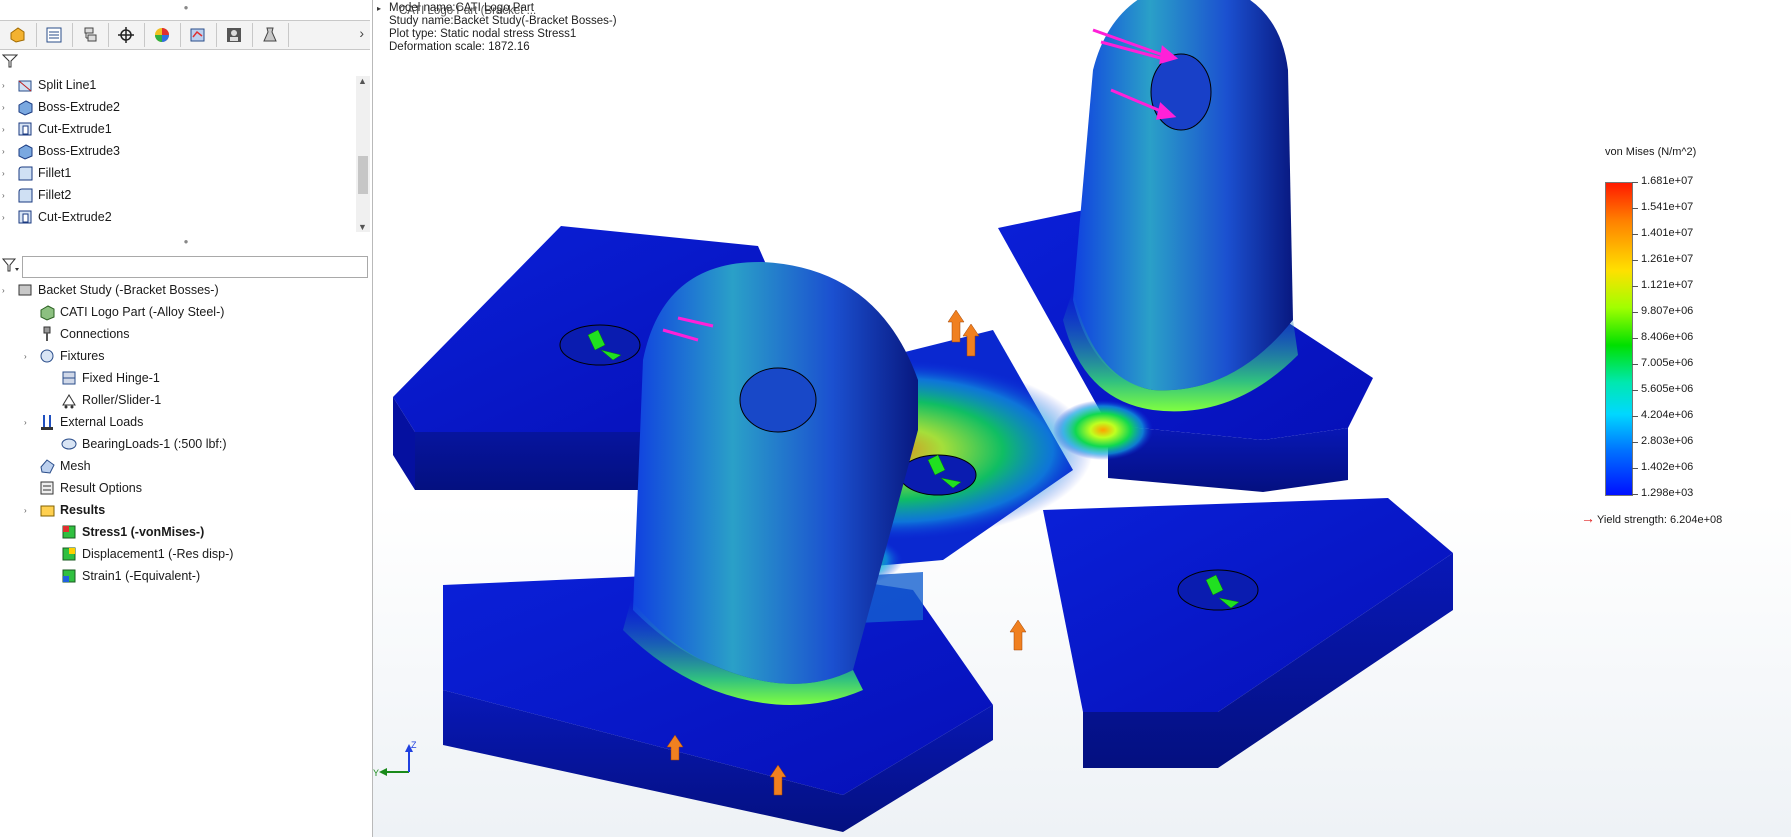  I want to click on design-study-tab, so click(270, 35).